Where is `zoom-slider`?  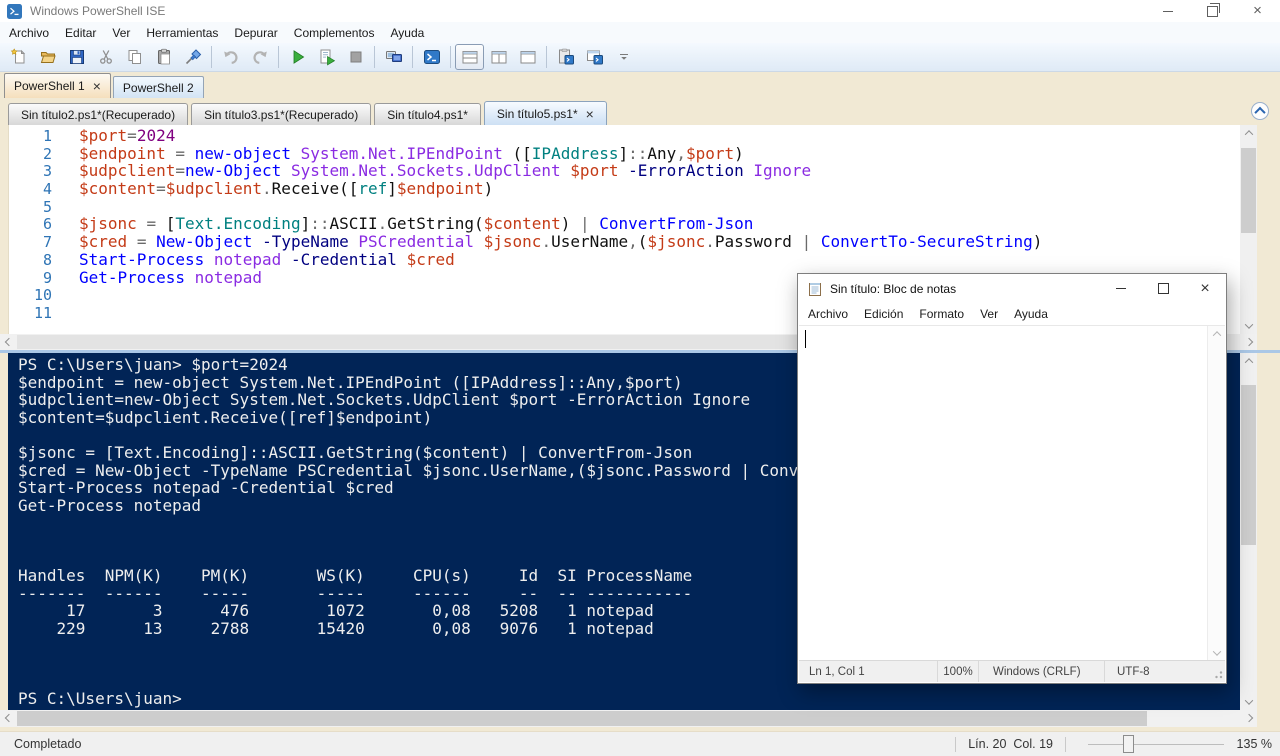 zoom-slider is located at coordinates (1156, 744).